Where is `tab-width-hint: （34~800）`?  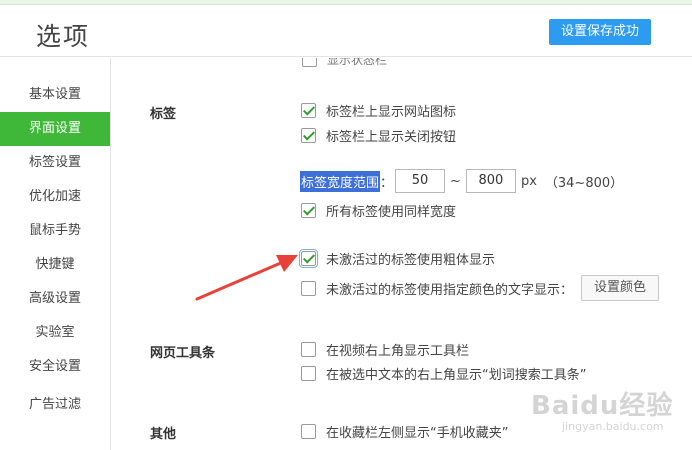
tab-width-hint: （34~800） is located at coordinates (584, 183).